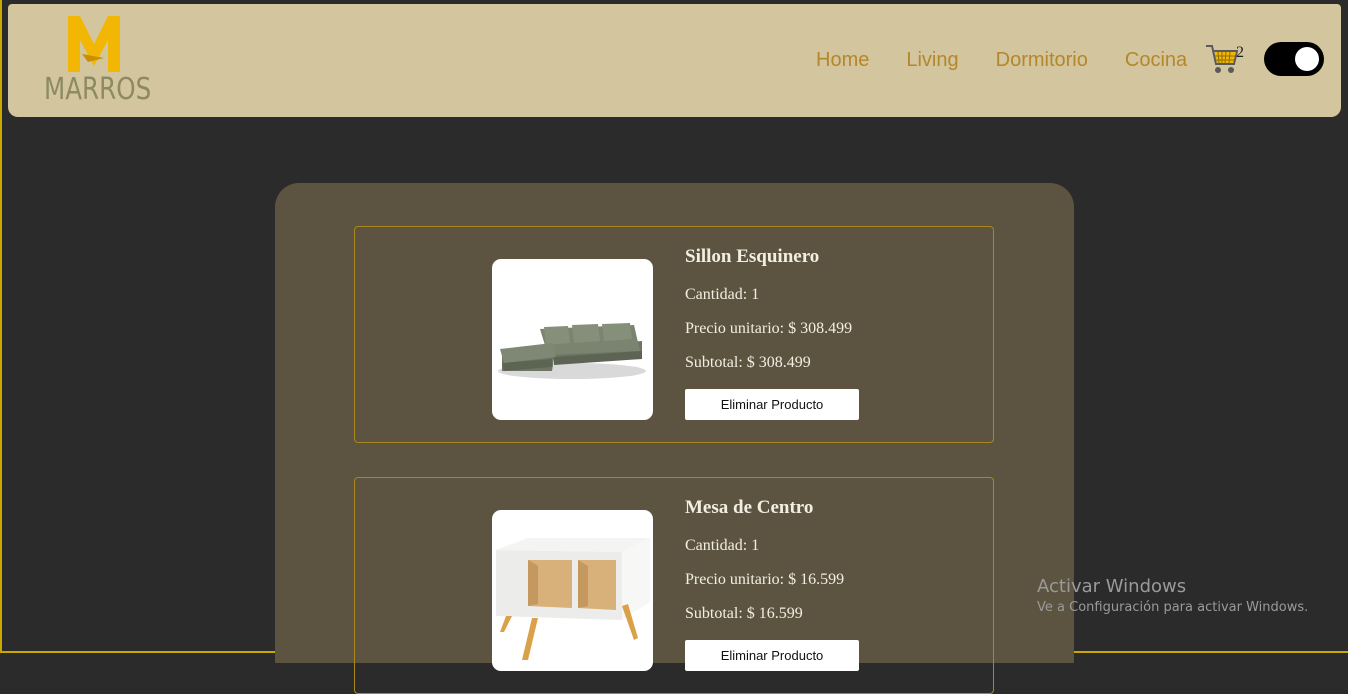 The height and width of the screenshot is (694, 1348). Describe the element at coordinates (842, 60) in the screenshot. I see `nav-link-home: Home` at that location.